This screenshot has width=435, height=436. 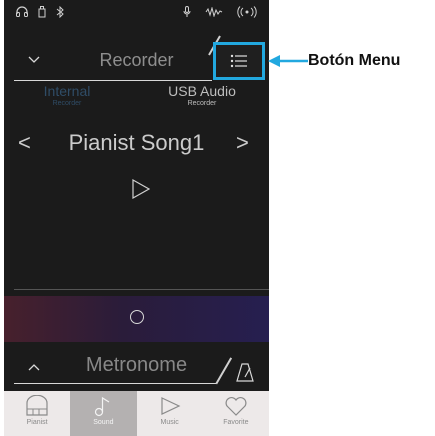 I want to click on metronome-divider, so click(x=115, y=383).